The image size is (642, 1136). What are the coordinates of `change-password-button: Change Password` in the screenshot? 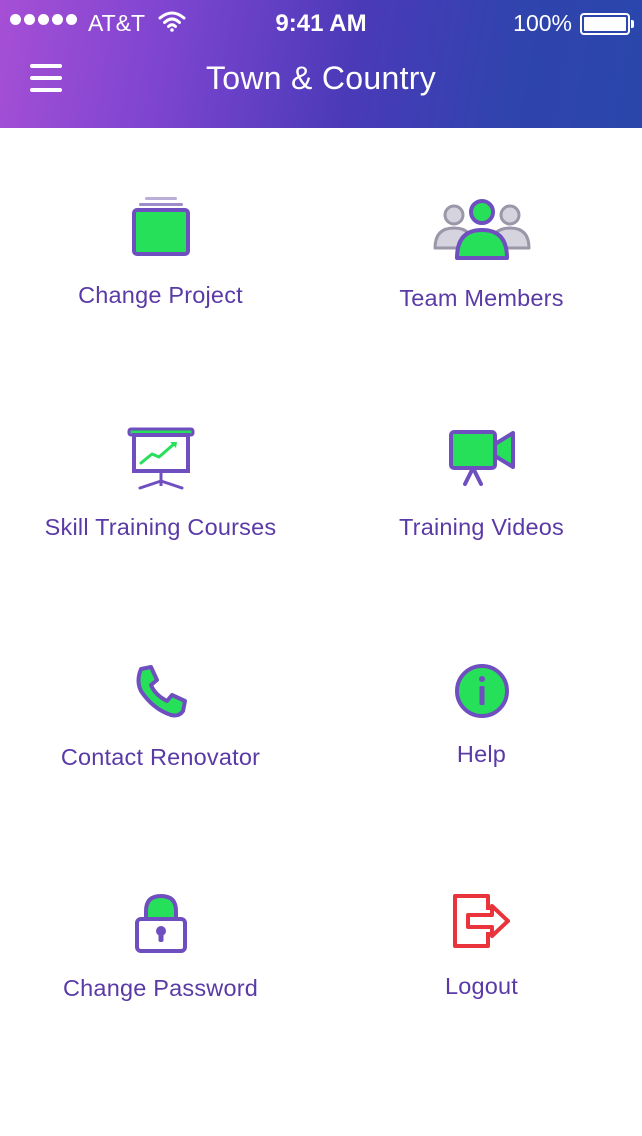 It's located at (160, 983).